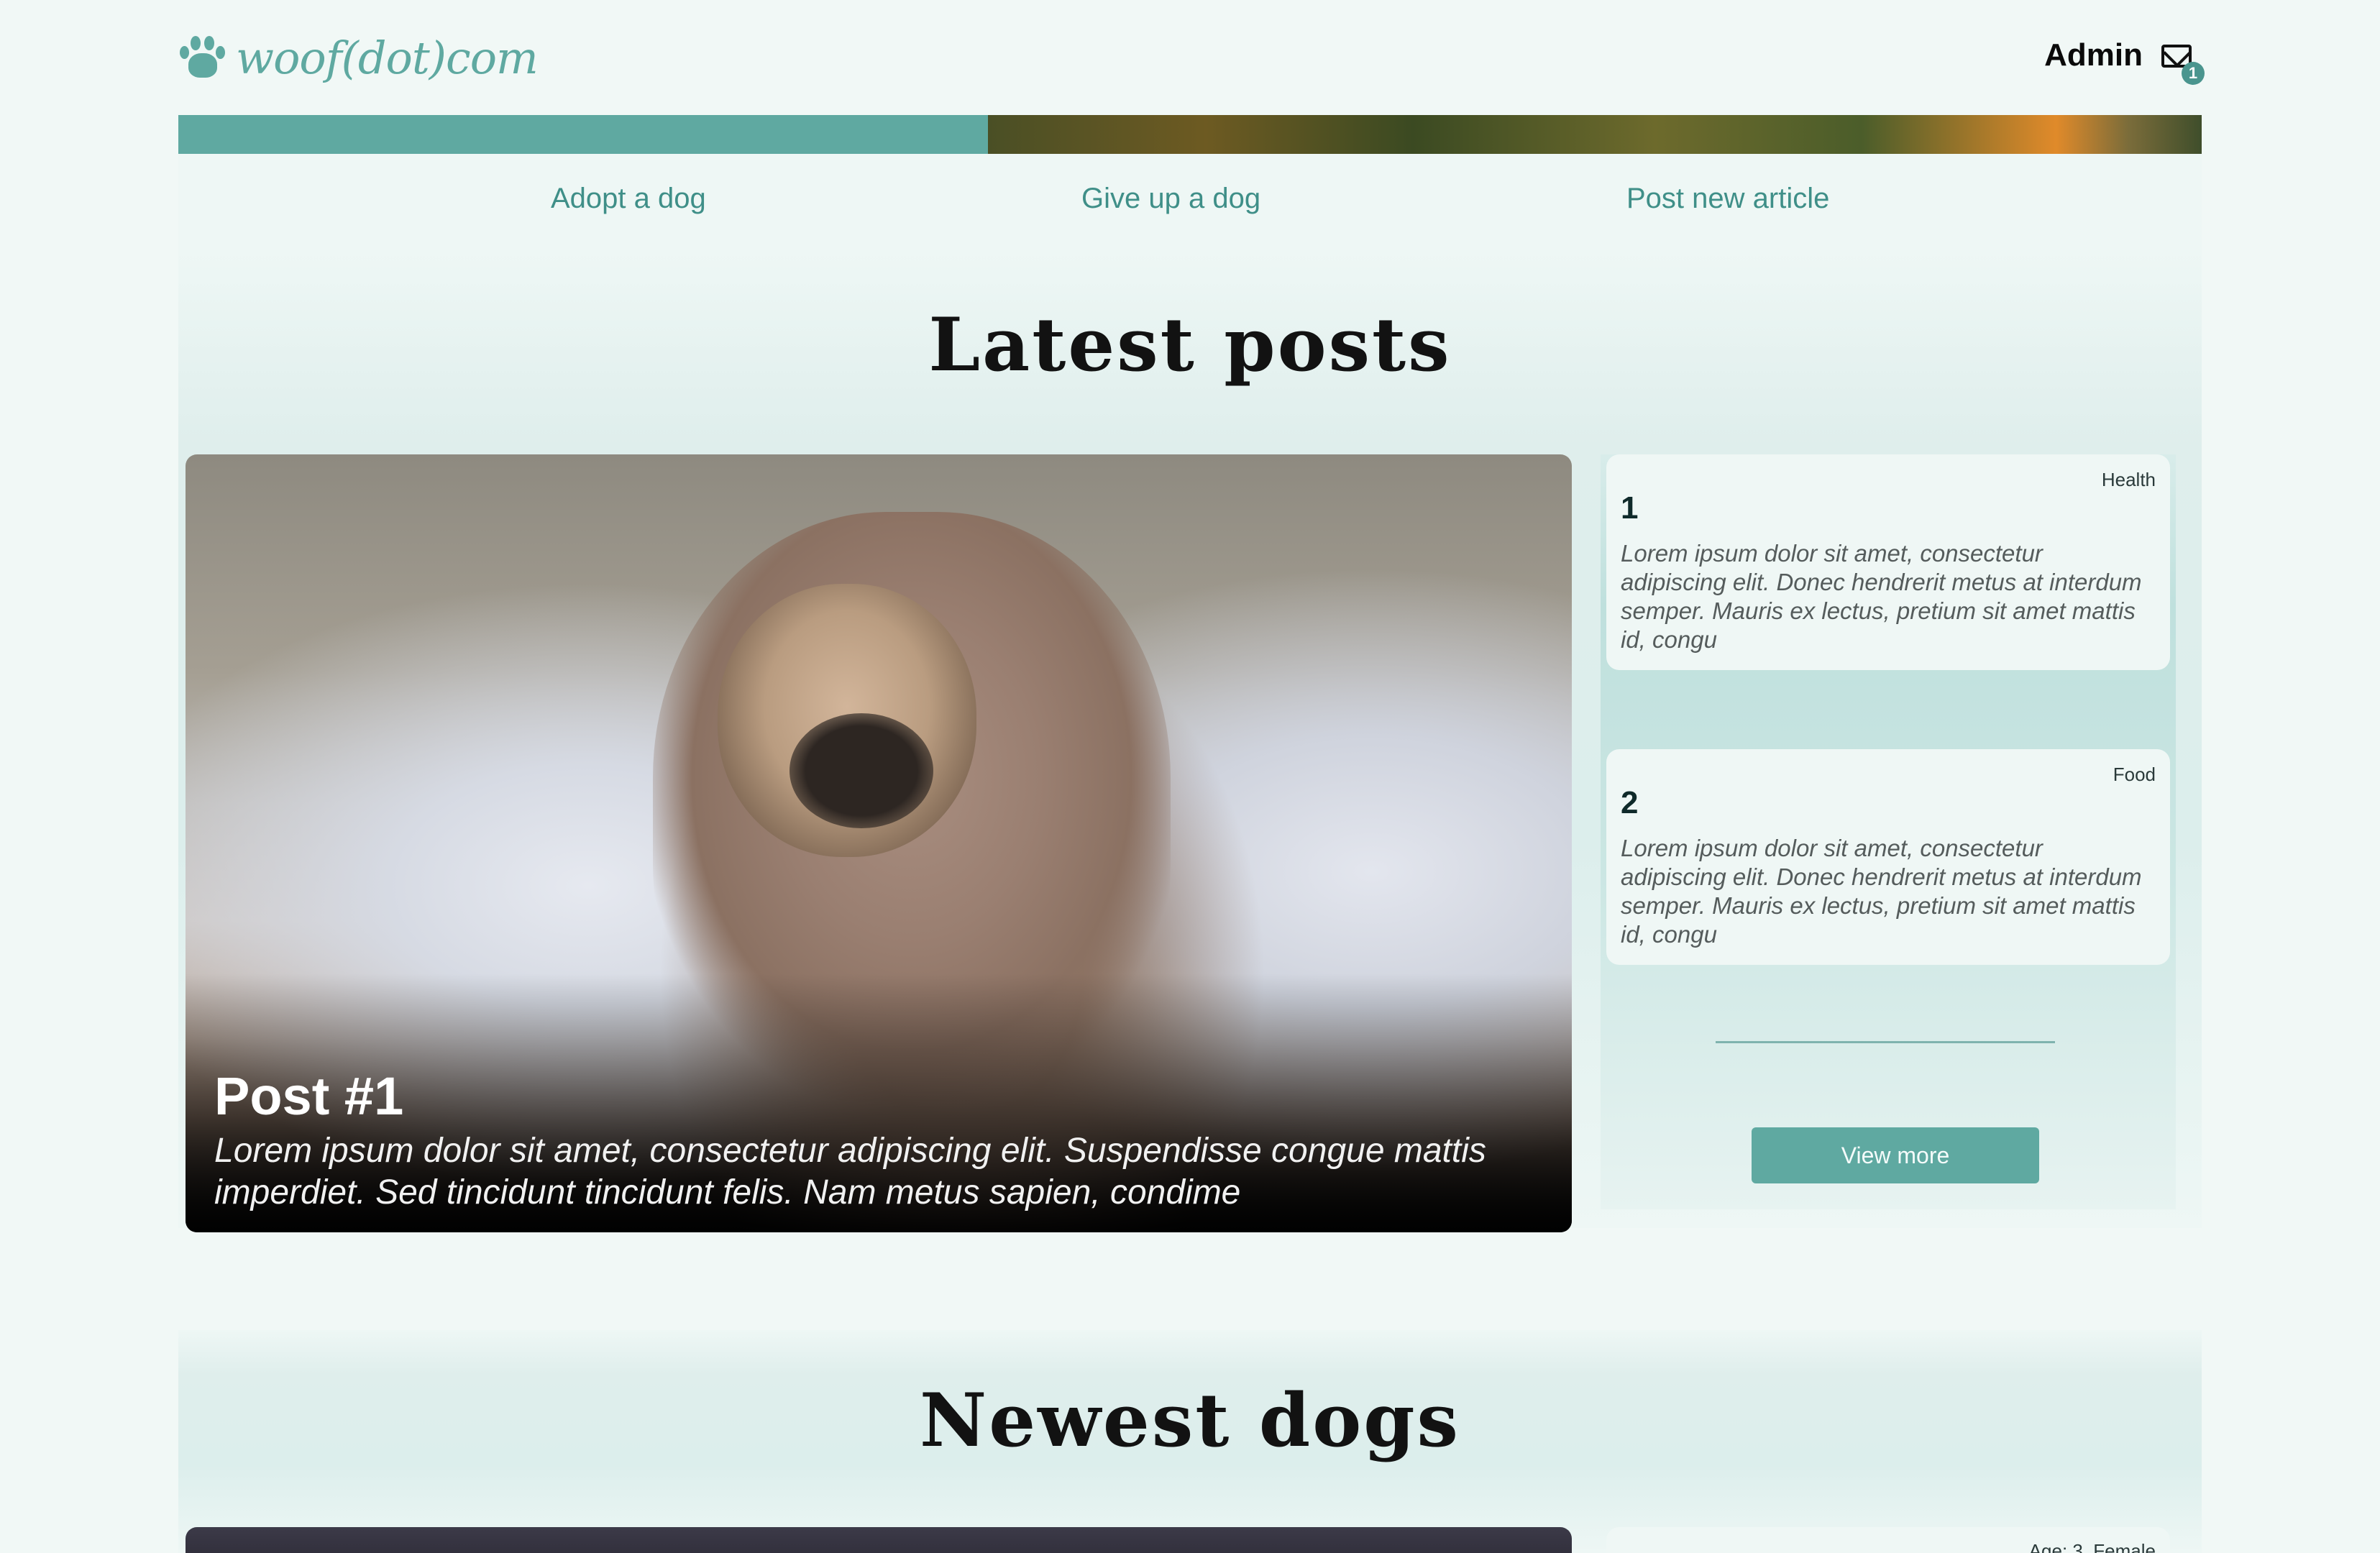  I want to click on mail-count-badge: 1, so click(2193, 73).